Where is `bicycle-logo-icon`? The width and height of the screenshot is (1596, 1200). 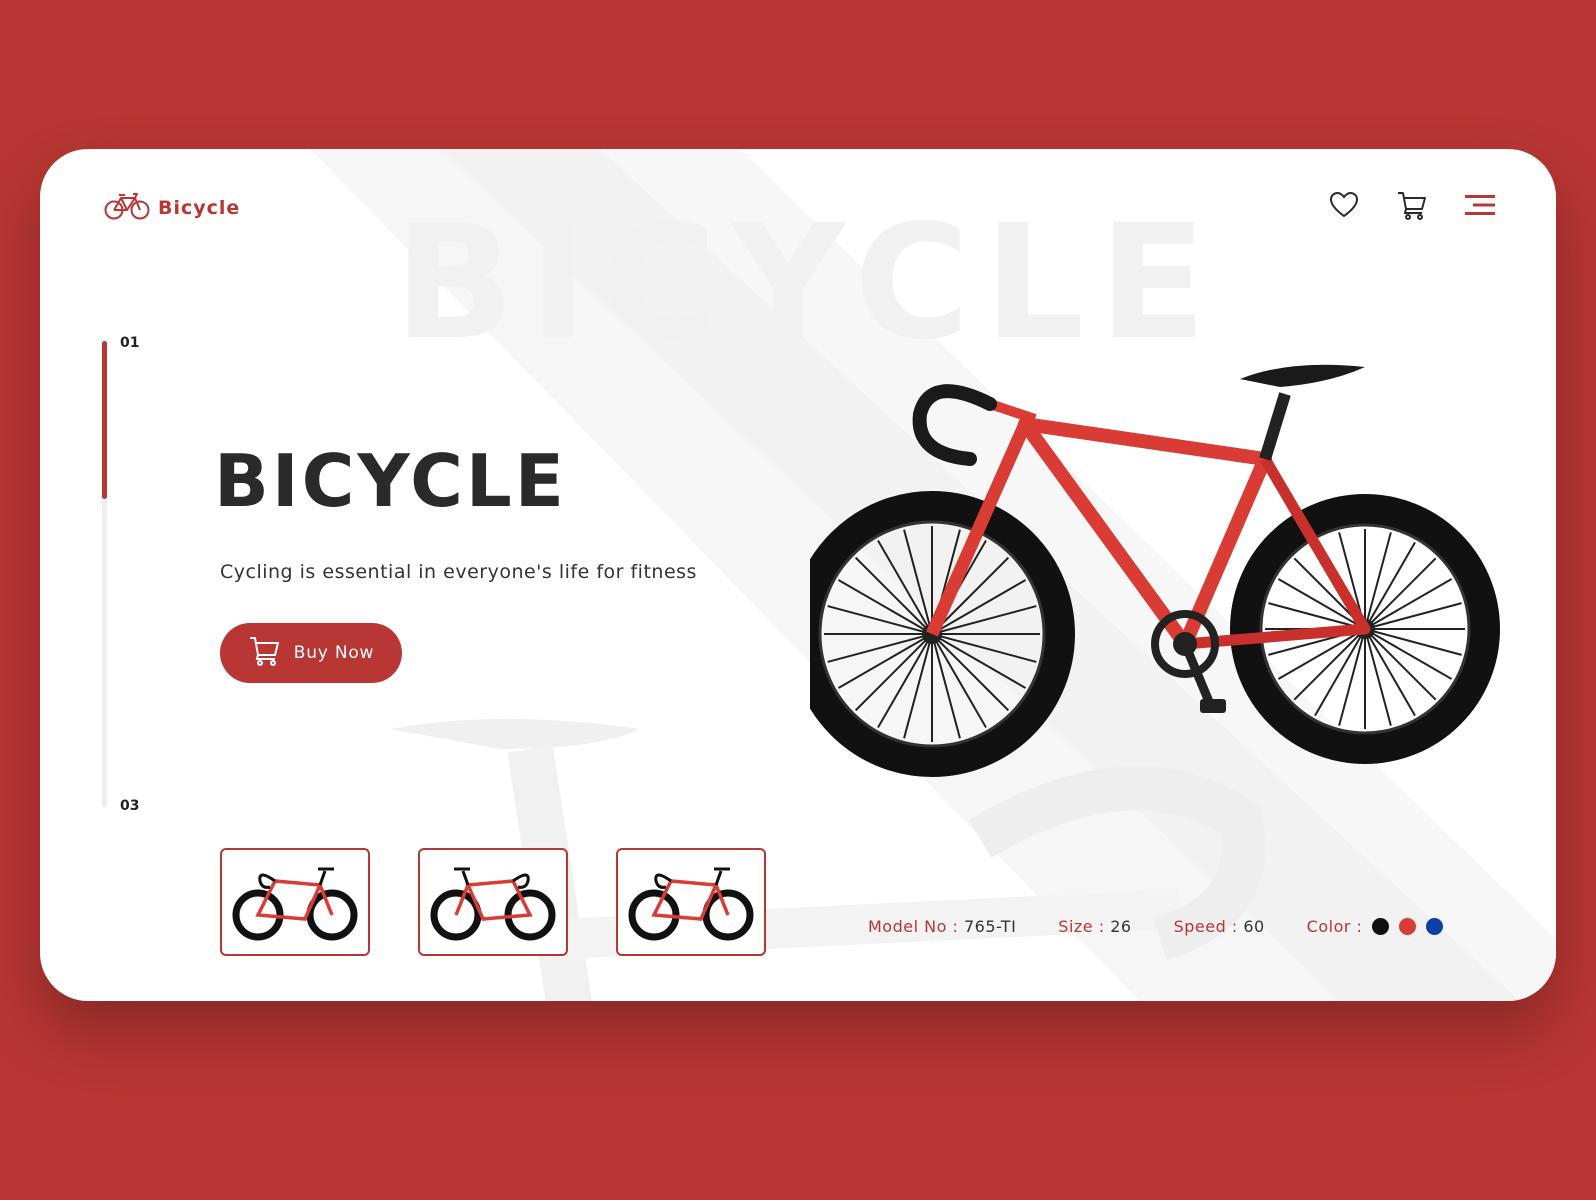
bicycle-logo-icon is located at coordinates (127, 208).